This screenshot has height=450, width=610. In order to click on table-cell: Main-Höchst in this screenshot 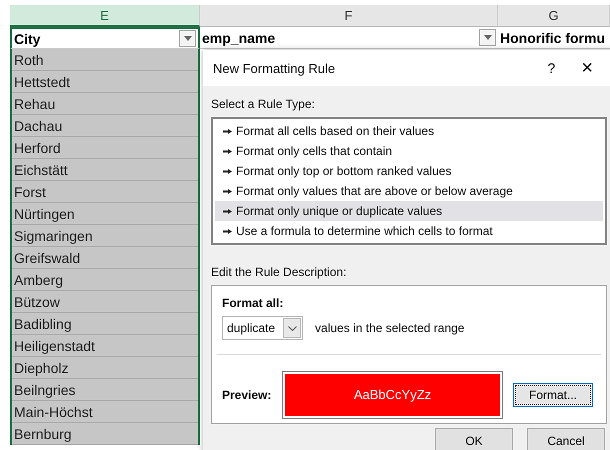, I will do `click(105, 412)`.